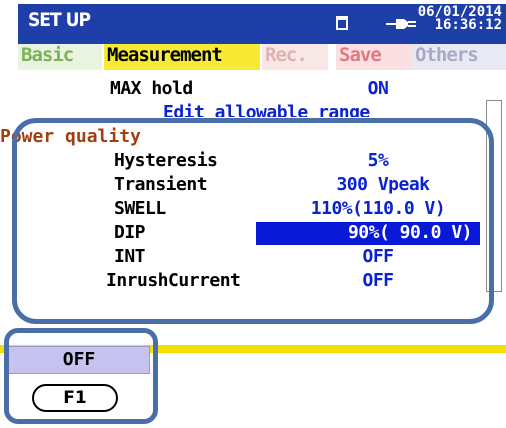 This screenshot has height=428, width=506. I want to click on time-text: 16:36:12, so click(468, 25).